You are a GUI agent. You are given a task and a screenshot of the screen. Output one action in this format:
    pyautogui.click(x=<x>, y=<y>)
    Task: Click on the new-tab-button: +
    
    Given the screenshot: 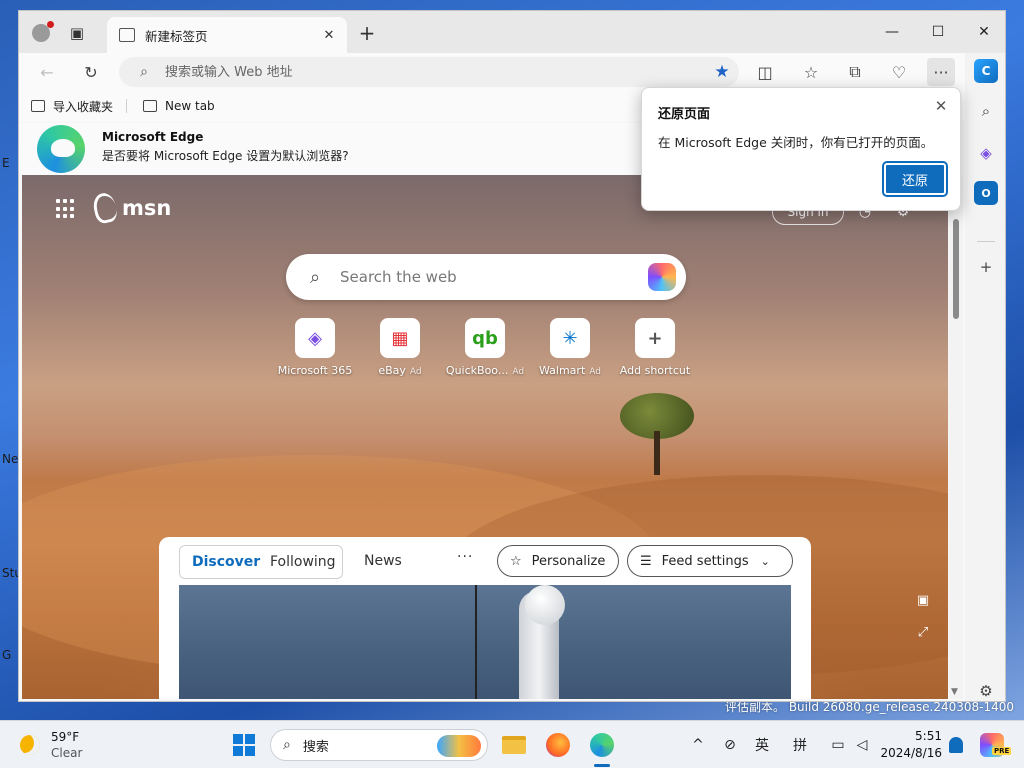 What is the action you would take?
    pyautogui.click(x=367, y=33)
    